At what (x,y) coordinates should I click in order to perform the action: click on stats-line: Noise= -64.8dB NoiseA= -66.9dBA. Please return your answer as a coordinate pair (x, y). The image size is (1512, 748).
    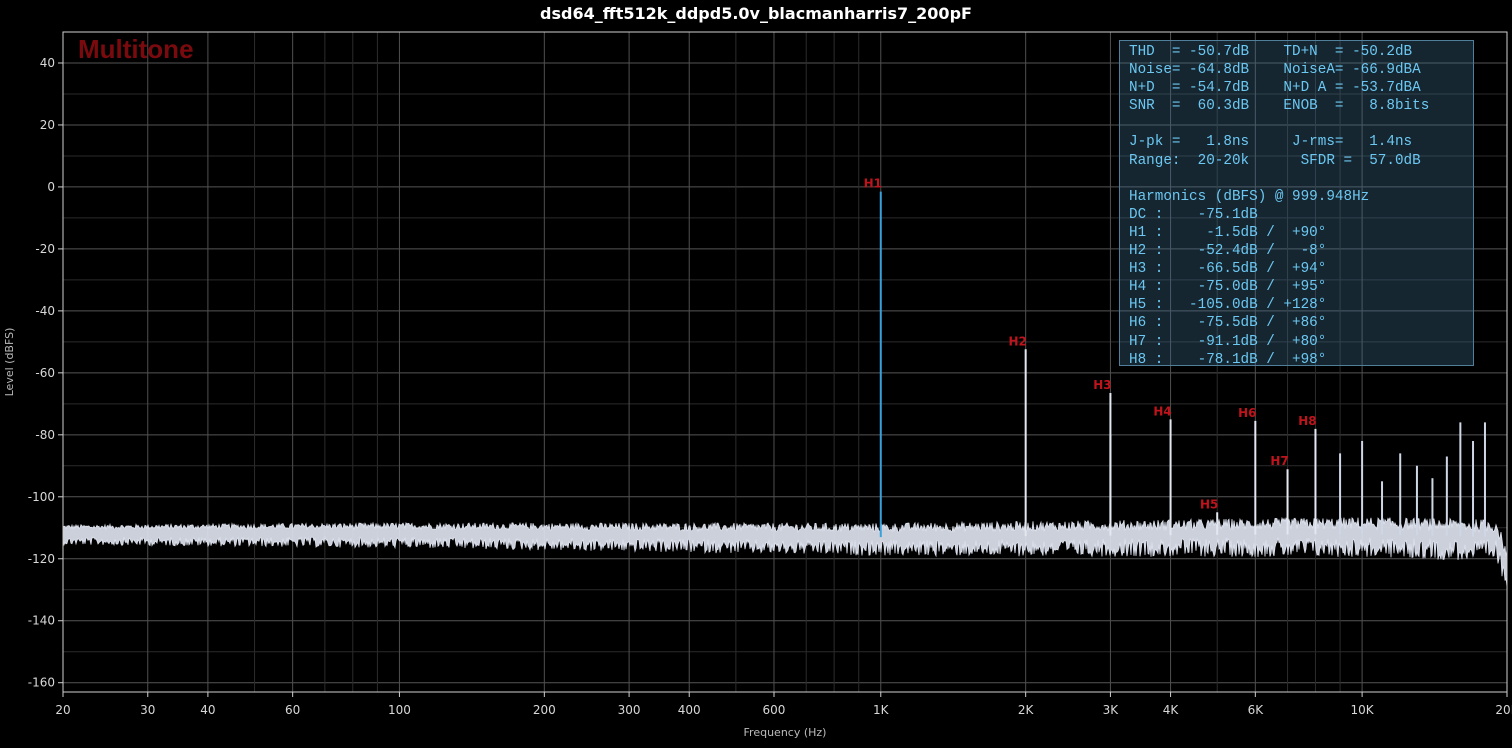
    Looking at the image, I should click on (1275, 70).